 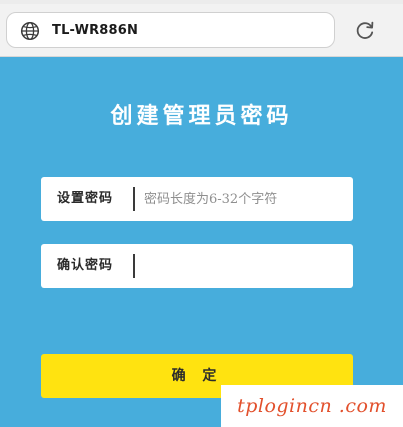 What do you see at coordinates (244, 199) in the screenshot?
I see `password-input` at bounding box center [244, 199].